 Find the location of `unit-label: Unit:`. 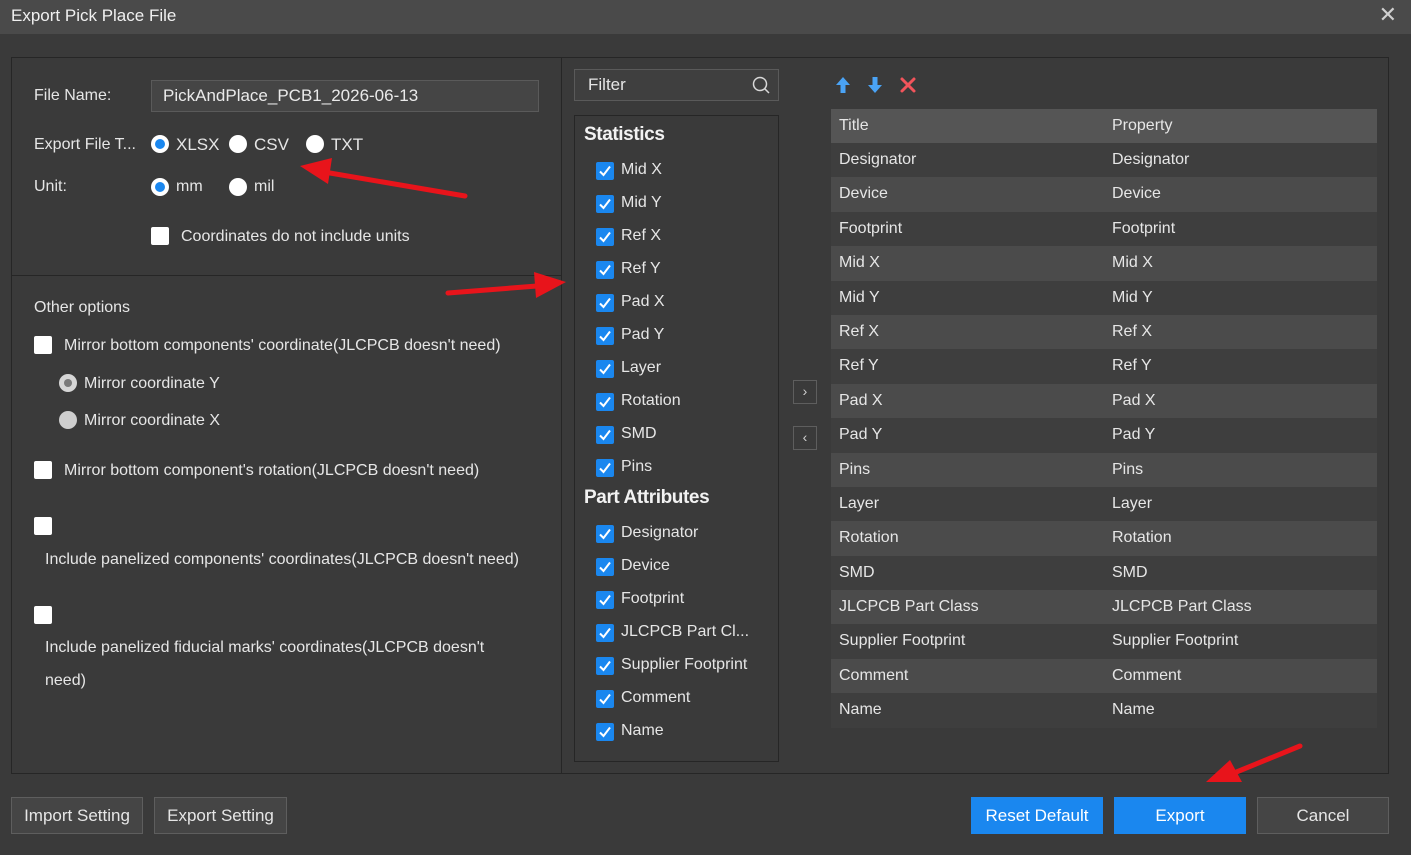

unit-label: Unit: is located at coordinates (50, 186).